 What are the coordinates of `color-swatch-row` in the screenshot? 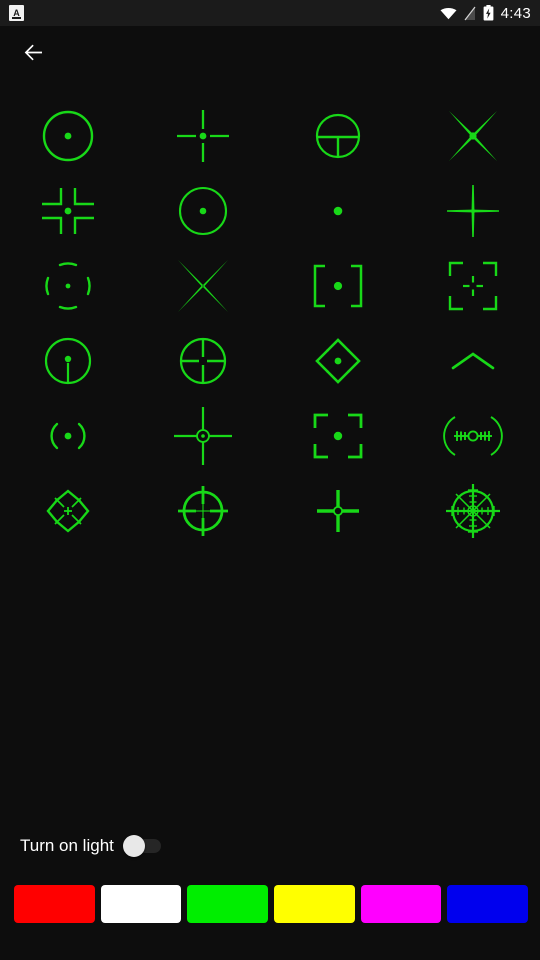 It's located at (271, 904).